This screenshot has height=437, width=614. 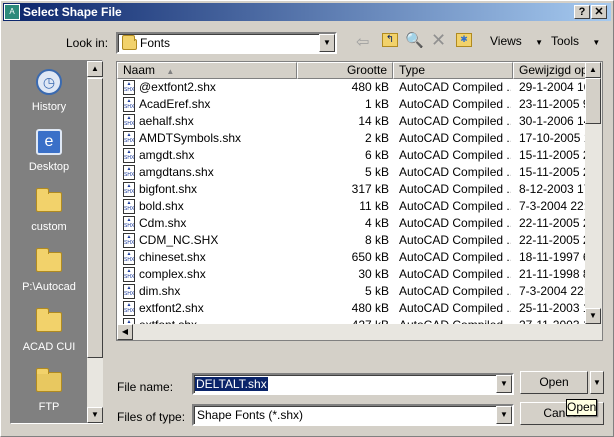 What do you see at coordinates (12, 12) in the screenshot?
I see `autocad-app-icon: A` at bounding box center [12, 12].